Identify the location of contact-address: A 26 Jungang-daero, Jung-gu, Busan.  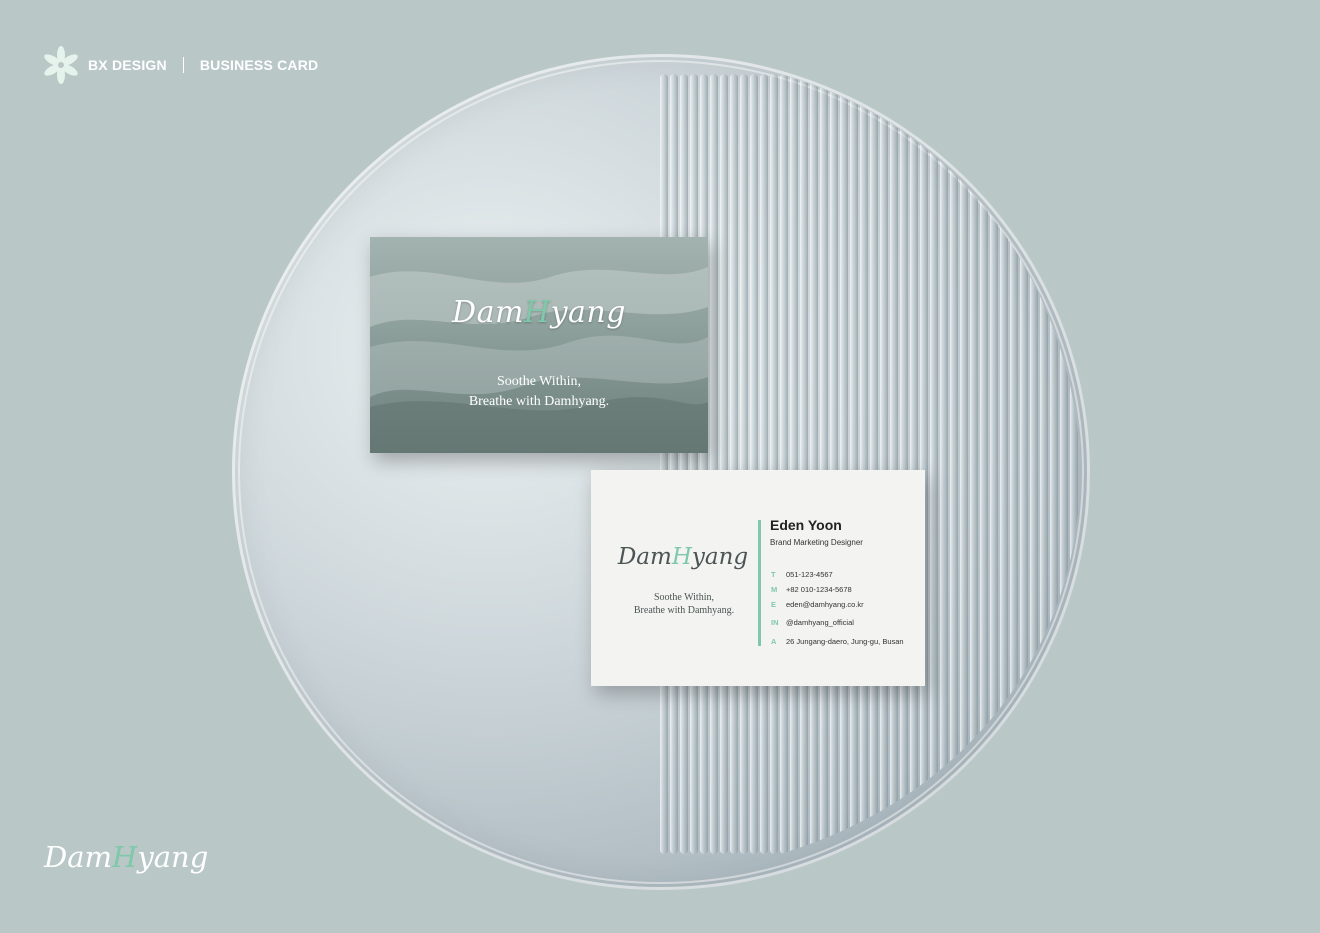
(837, 641).